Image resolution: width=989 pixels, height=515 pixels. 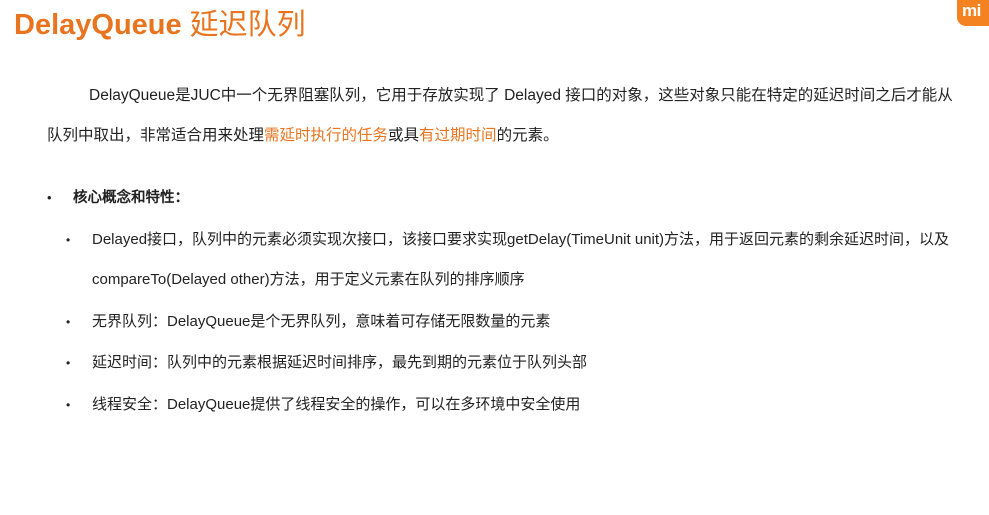 What do you see at coordinates (336, 404) in the screenshot?
I see `list-item-text: 线程安全：DelayQueue提供了线程安全的操作，可以在多环境中安全使用` at bounding box center [336, 404].